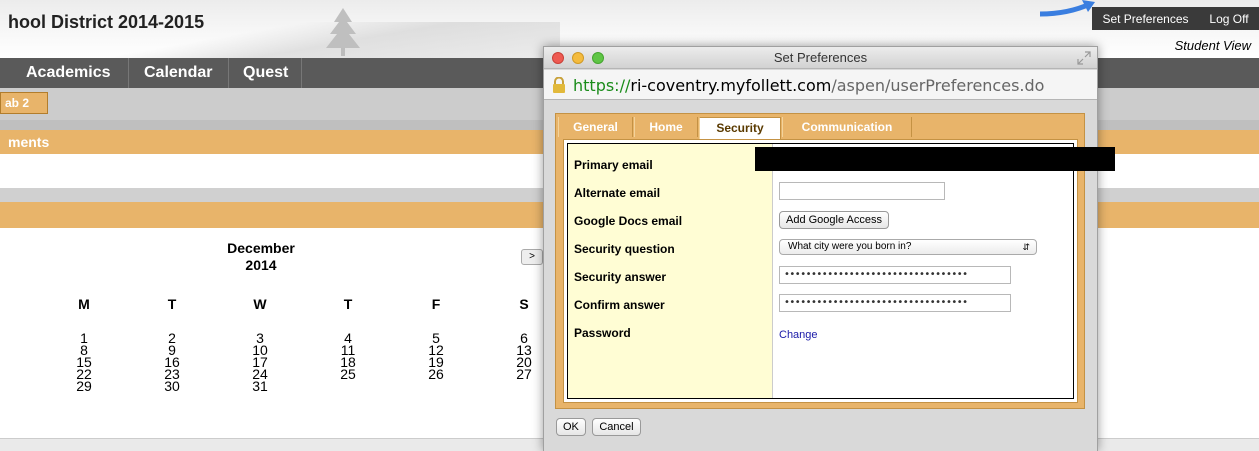 The image size is (1259, 451). Describe the element at coordinates (260, 304) in the screenshot. I see `calendar-weekday: W` at that location.